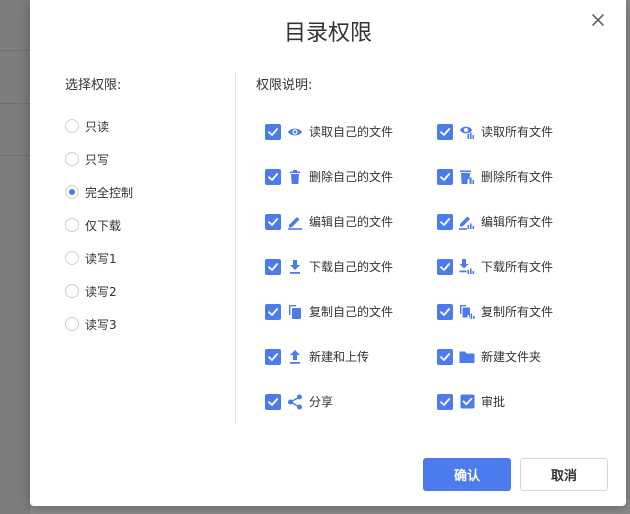 This screenshot has width=630, height=514. I want to click on perm-copy-own: 复制自己的文件, so click(329, 311).